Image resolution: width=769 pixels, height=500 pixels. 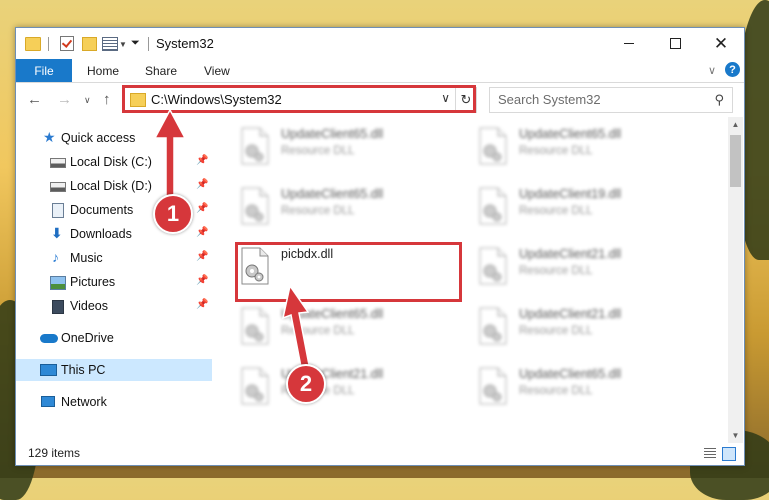 What do you see at coordinates (735, 435) in the screenshot?
I see `scroll-down-icon: ▼` at bounding box center [735, 435].